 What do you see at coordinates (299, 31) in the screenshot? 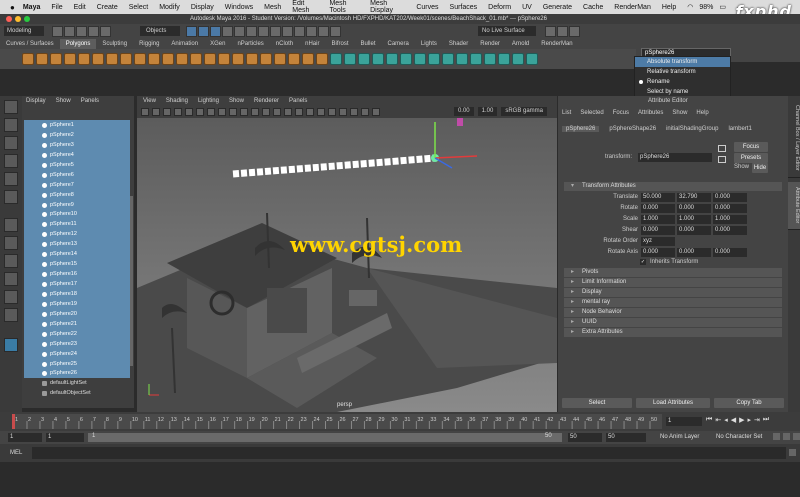
I see `render-icon` at bounding box center [299, 31].